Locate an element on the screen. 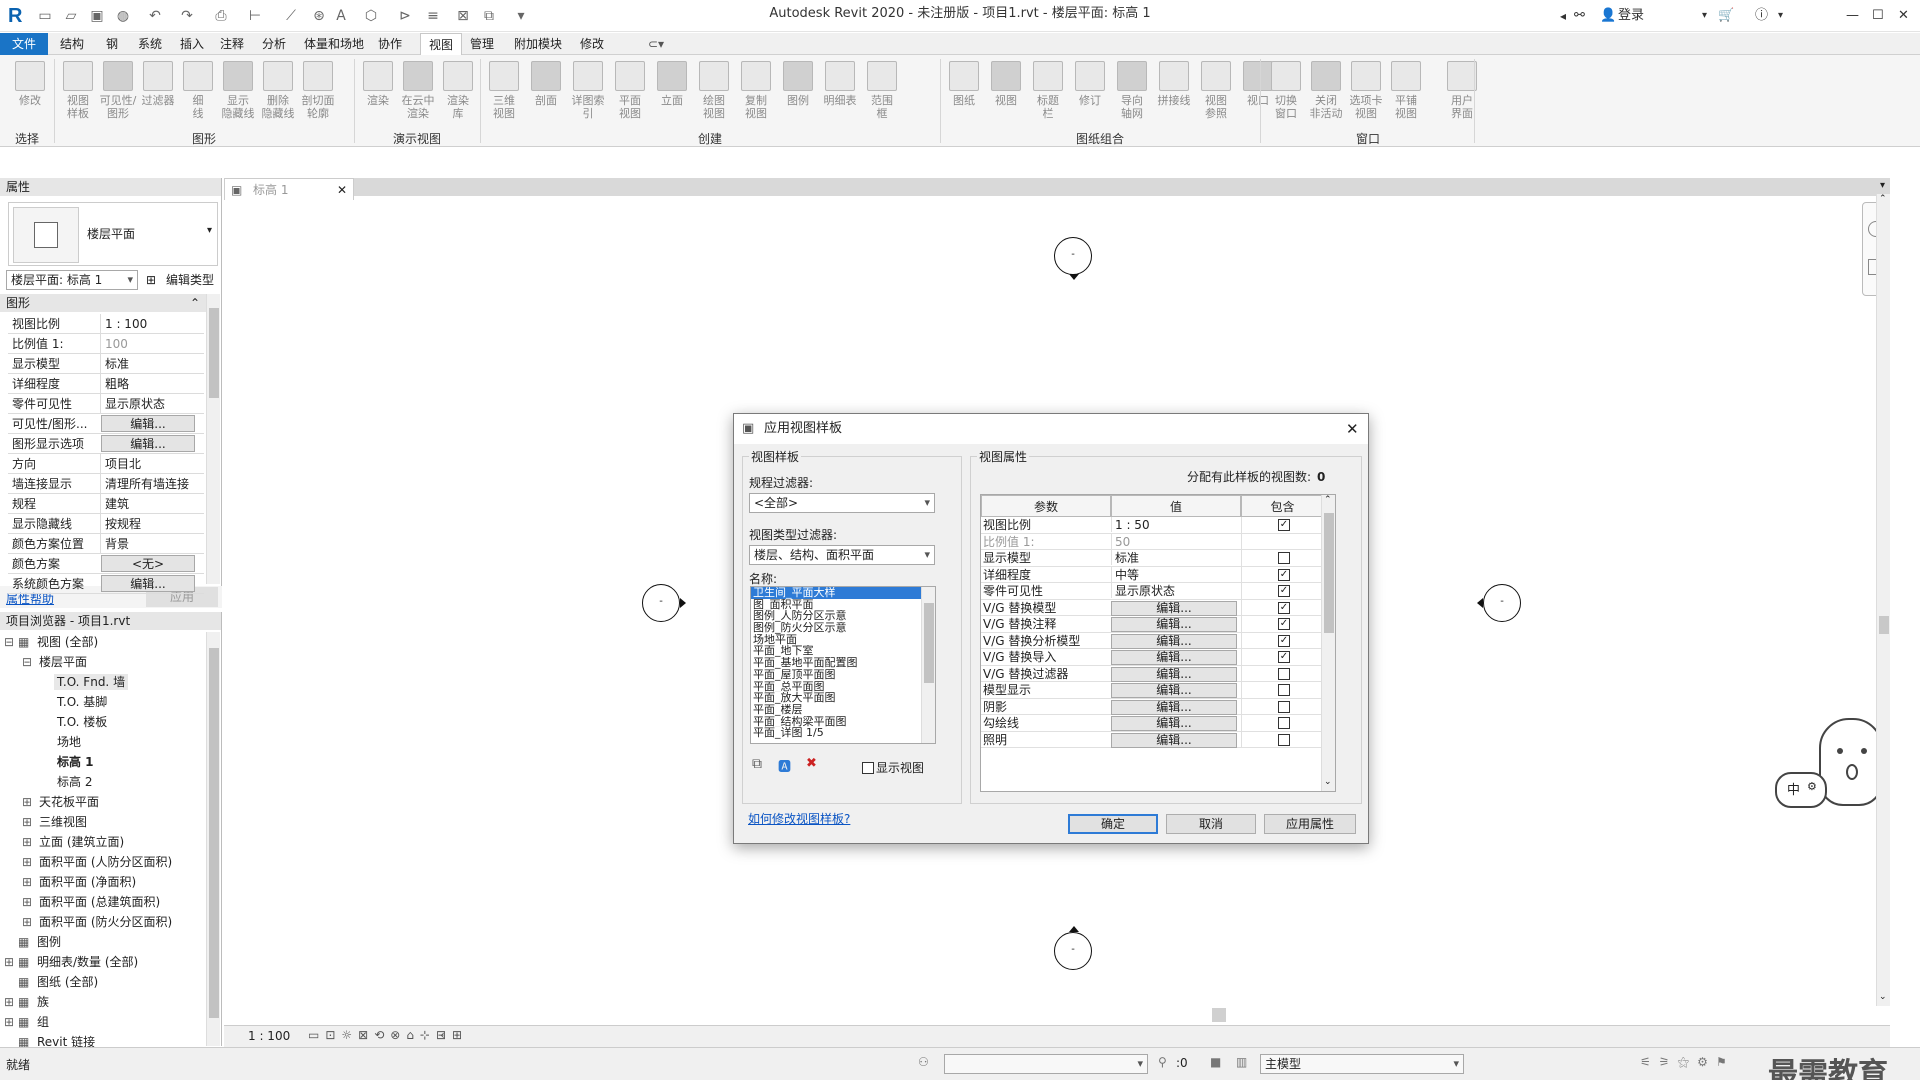  ribbon-button-graphics-5: 删除 隐藏线 is located at coordinates (278, 95).